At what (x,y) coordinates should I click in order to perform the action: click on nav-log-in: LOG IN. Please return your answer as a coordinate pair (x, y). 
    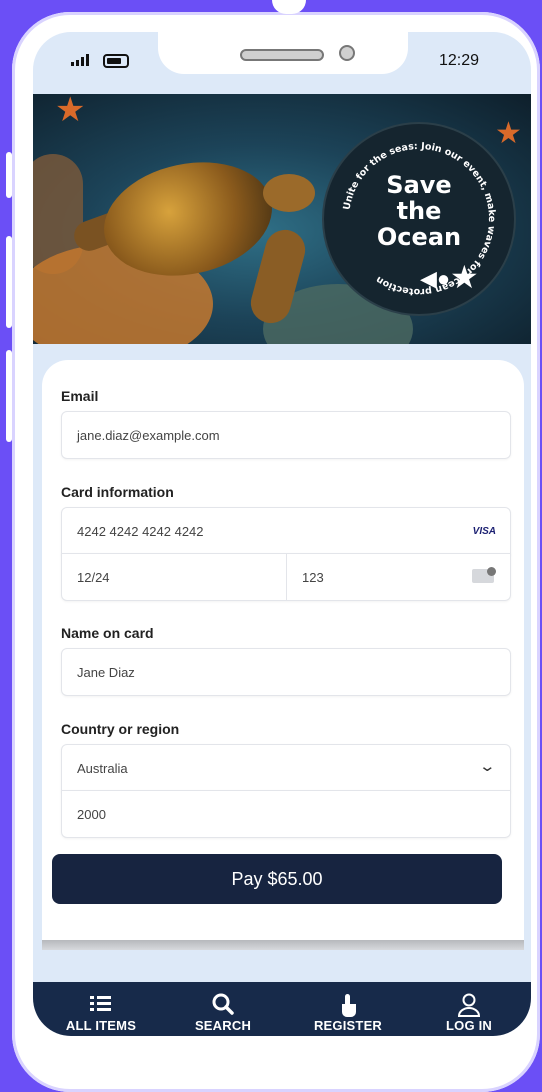
    Looking at the image, I should click on (469, 1009).